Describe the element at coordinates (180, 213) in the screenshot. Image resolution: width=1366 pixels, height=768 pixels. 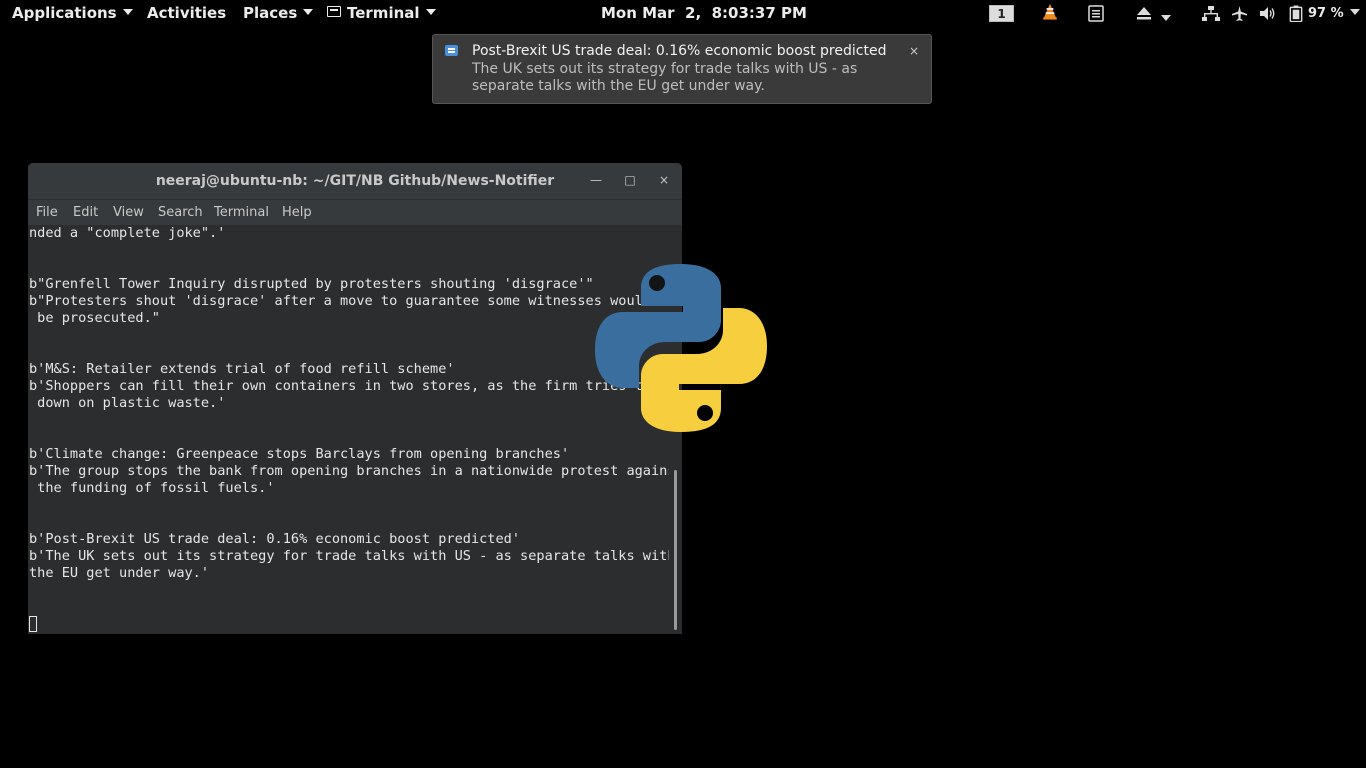
I see `menu-search: Search` at that location.